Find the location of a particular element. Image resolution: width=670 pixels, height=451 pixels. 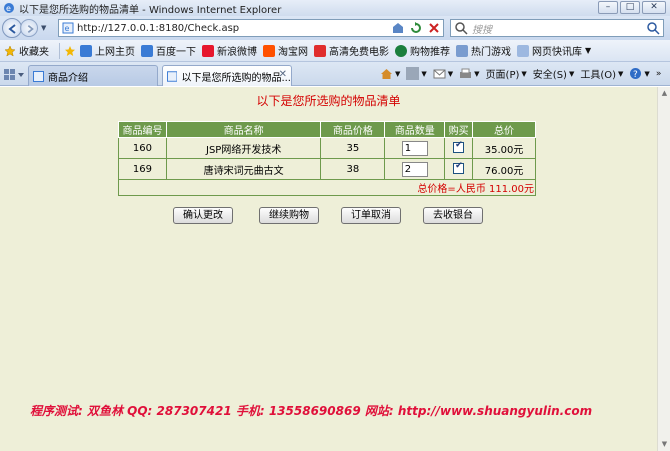

table-header-row: 商品编号 商品名称 商品价格 商品数量 购买 总价 is located at coordinates (327, 129).